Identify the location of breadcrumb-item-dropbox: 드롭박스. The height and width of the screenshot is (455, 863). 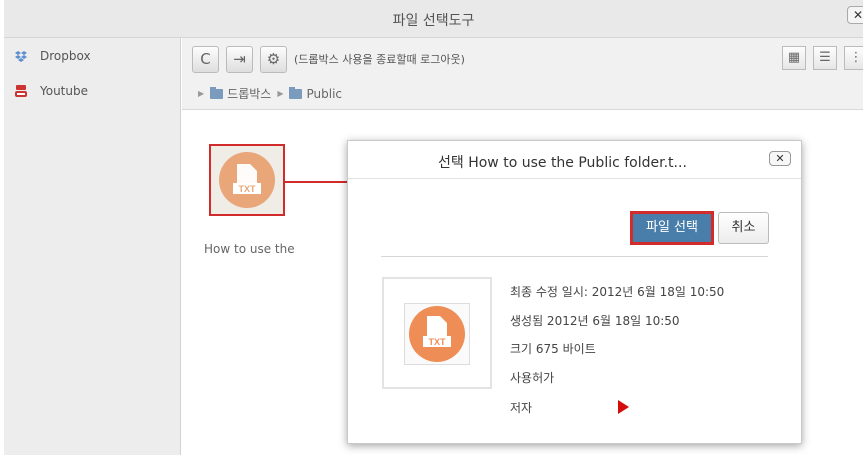
(249, 93).